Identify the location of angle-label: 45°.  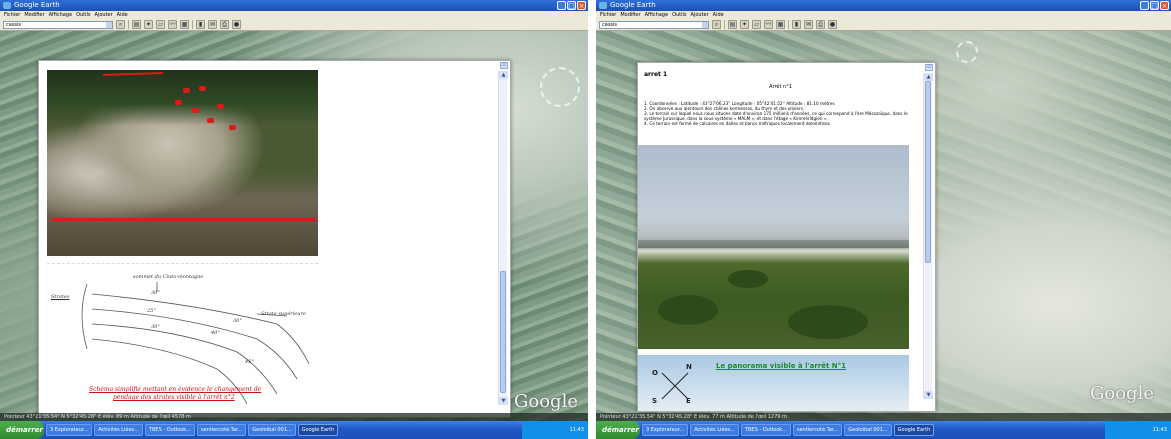
(249, 362).